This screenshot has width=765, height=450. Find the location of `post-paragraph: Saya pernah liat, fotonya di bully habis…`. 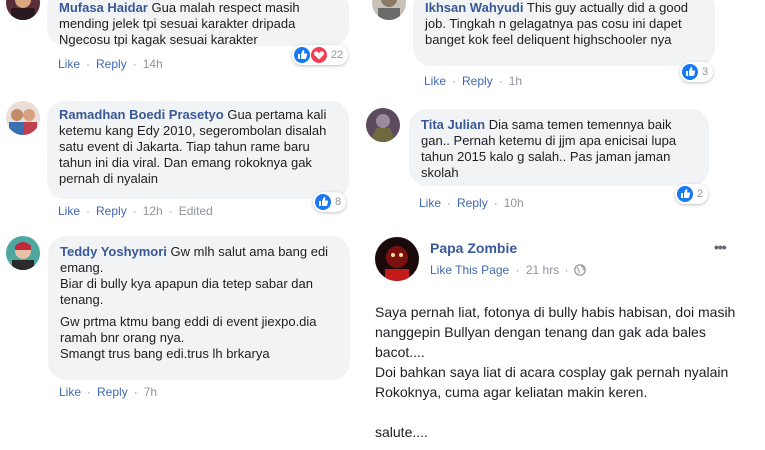

post-paragraph: Saya pernah liat, fotonya di bully habis… is located at coordinates (557, 332).